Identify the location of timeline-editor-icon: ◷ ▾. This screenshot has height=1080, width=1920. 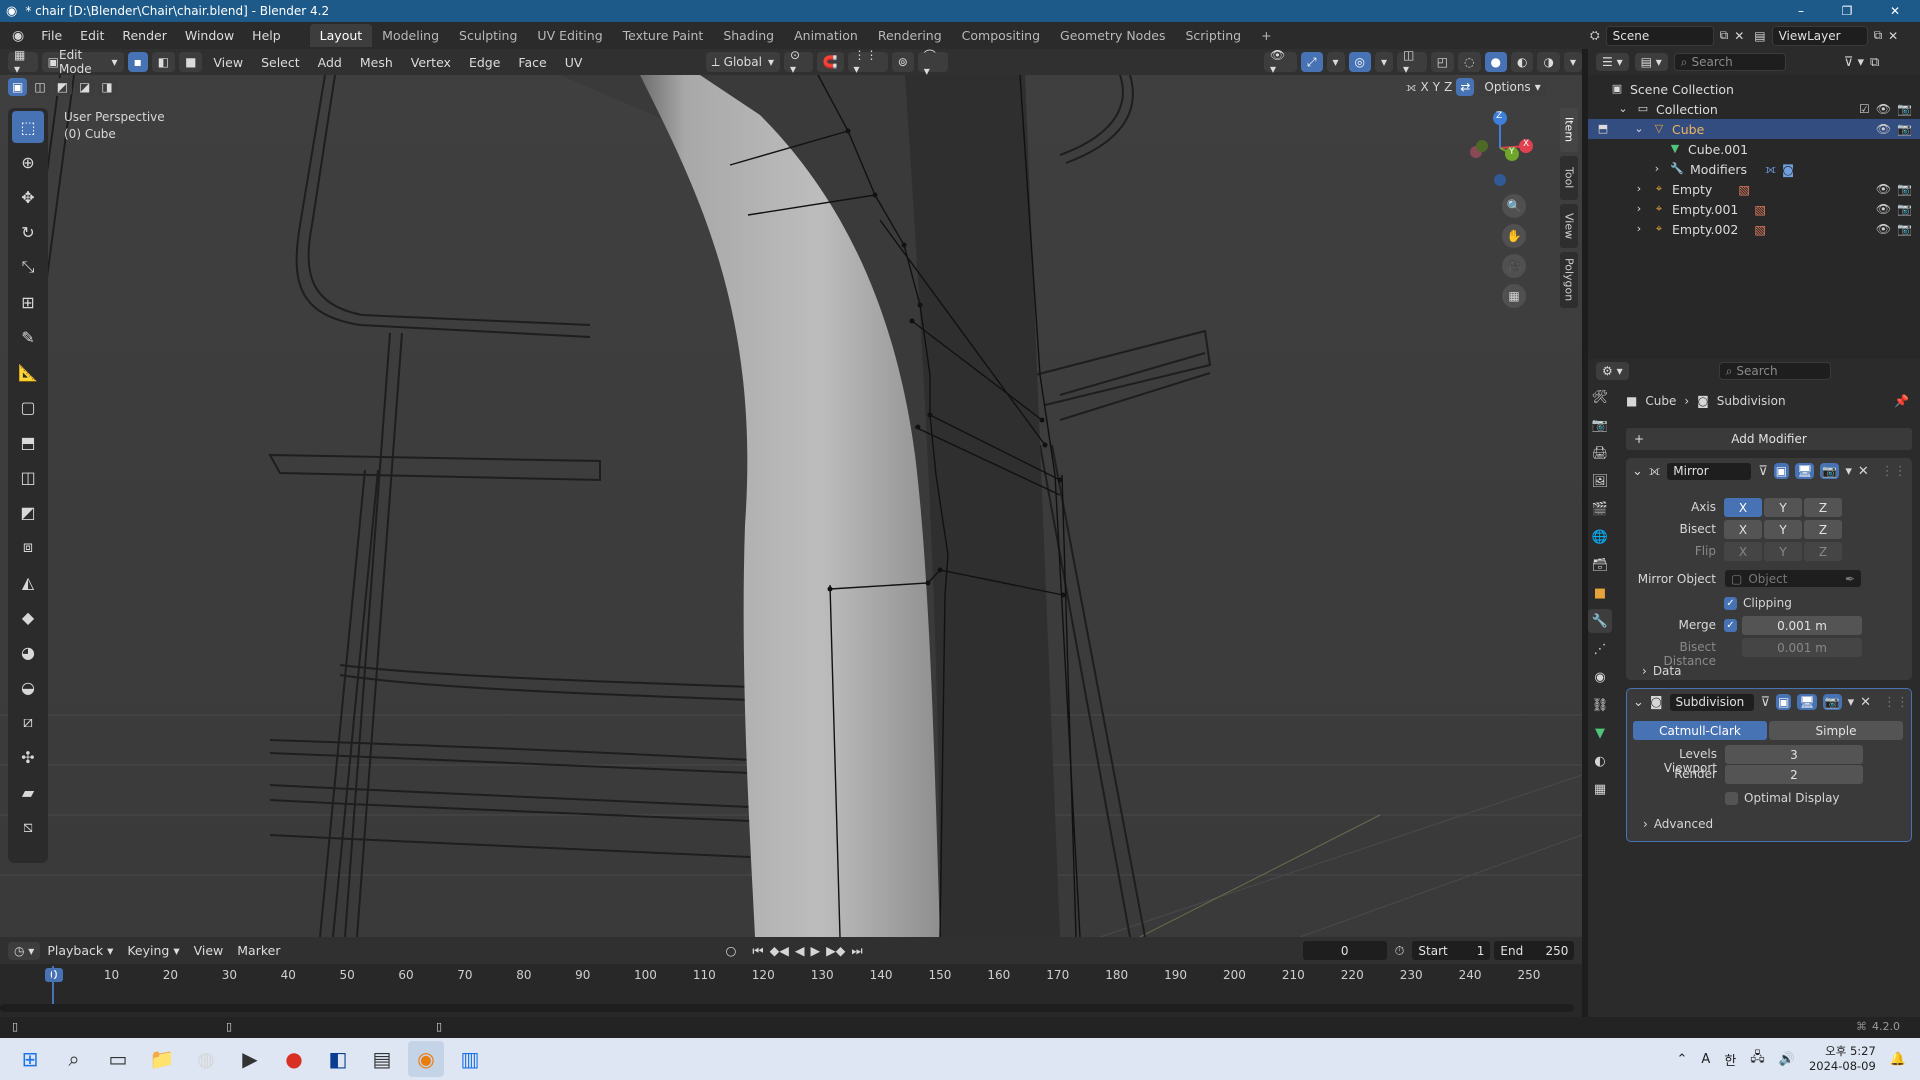
(24, 950).